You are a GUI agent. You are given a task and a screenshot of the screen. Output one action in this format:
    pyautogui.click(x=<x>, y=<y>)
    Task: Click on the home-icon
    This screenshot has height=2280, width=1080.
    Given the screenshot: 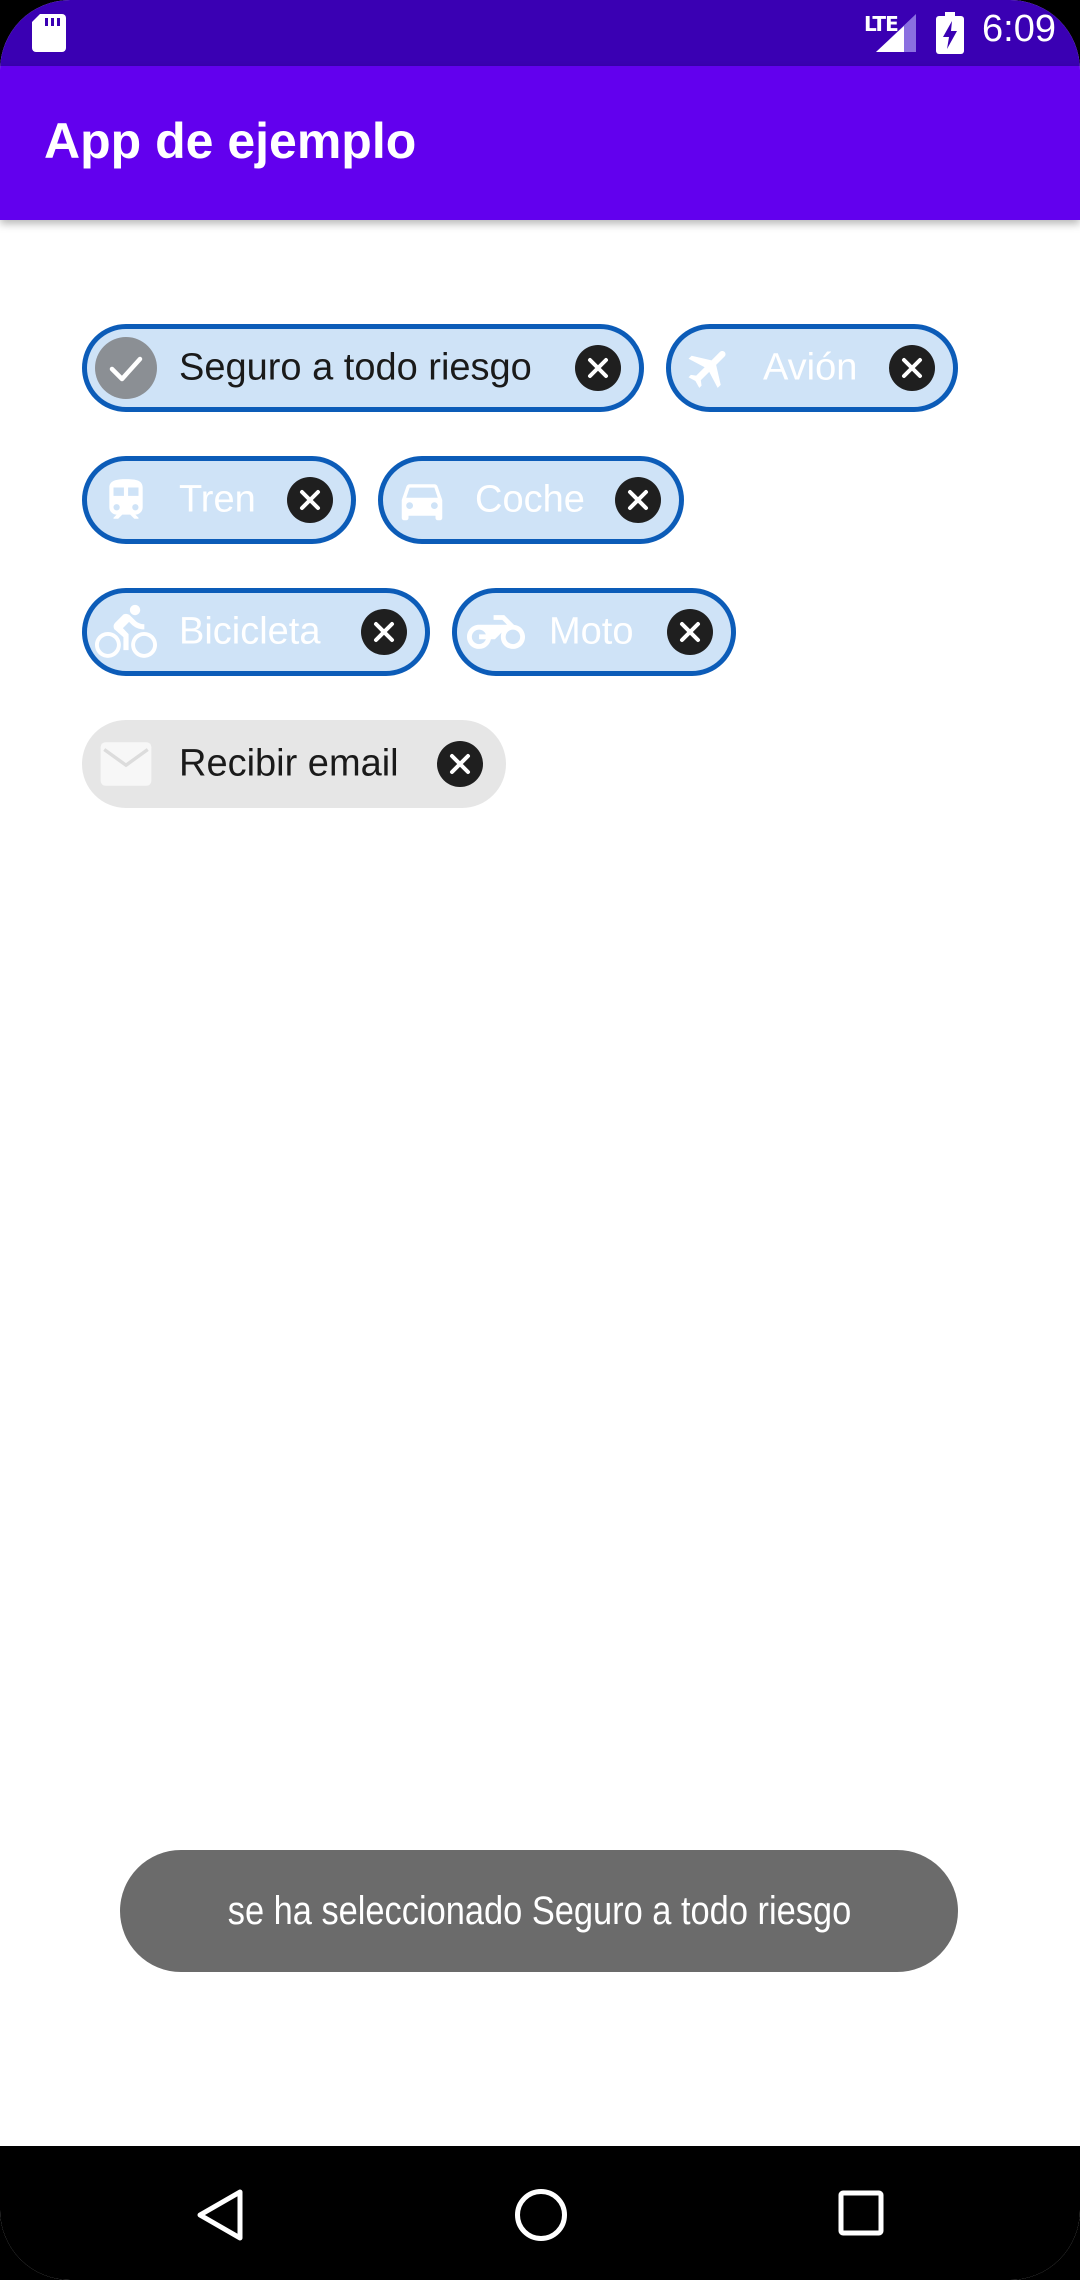 What is the action you would take?
    pyautogui.click(x=541, y=2215)
    